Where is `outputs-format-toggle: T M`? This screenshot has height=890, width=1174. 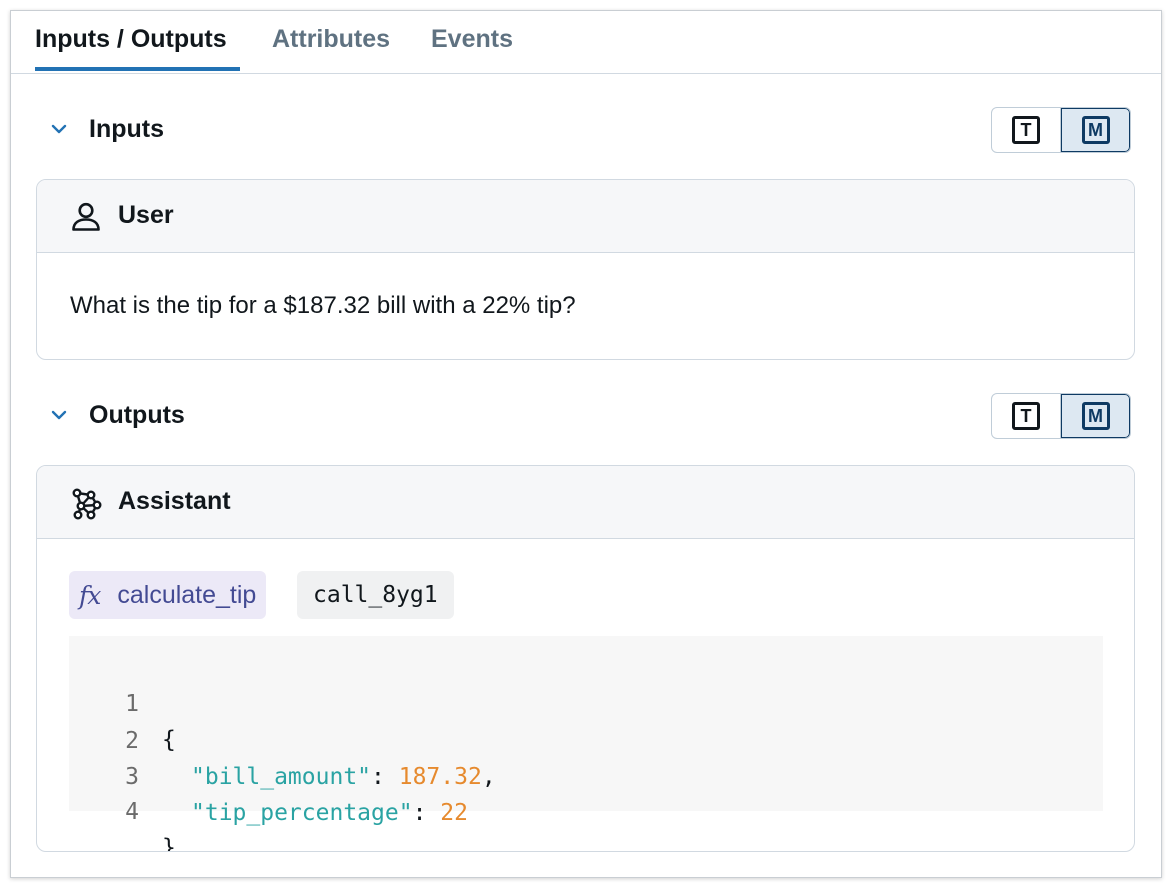
outputs-format-toggle: T M is located at coordinates (1061, 416).